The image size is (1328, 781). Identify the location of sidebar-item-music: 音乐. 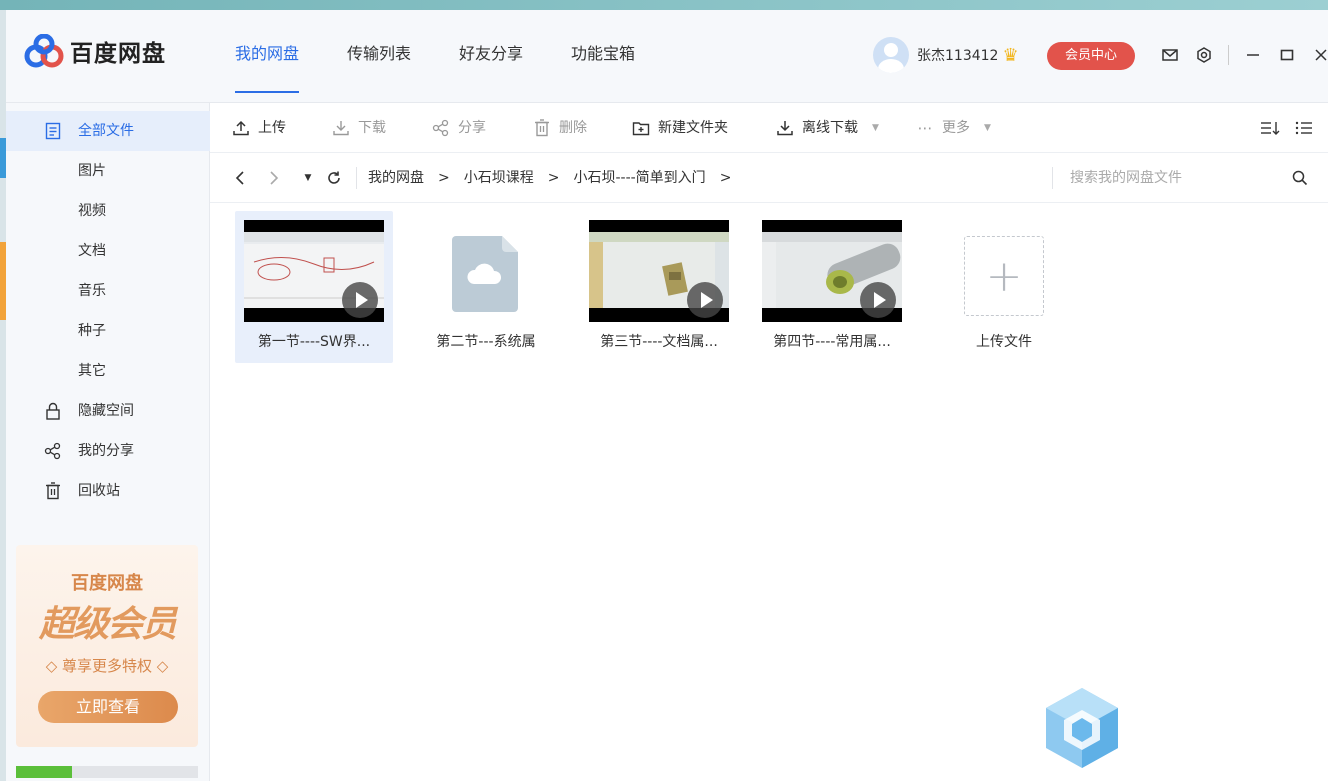
(108, 291).